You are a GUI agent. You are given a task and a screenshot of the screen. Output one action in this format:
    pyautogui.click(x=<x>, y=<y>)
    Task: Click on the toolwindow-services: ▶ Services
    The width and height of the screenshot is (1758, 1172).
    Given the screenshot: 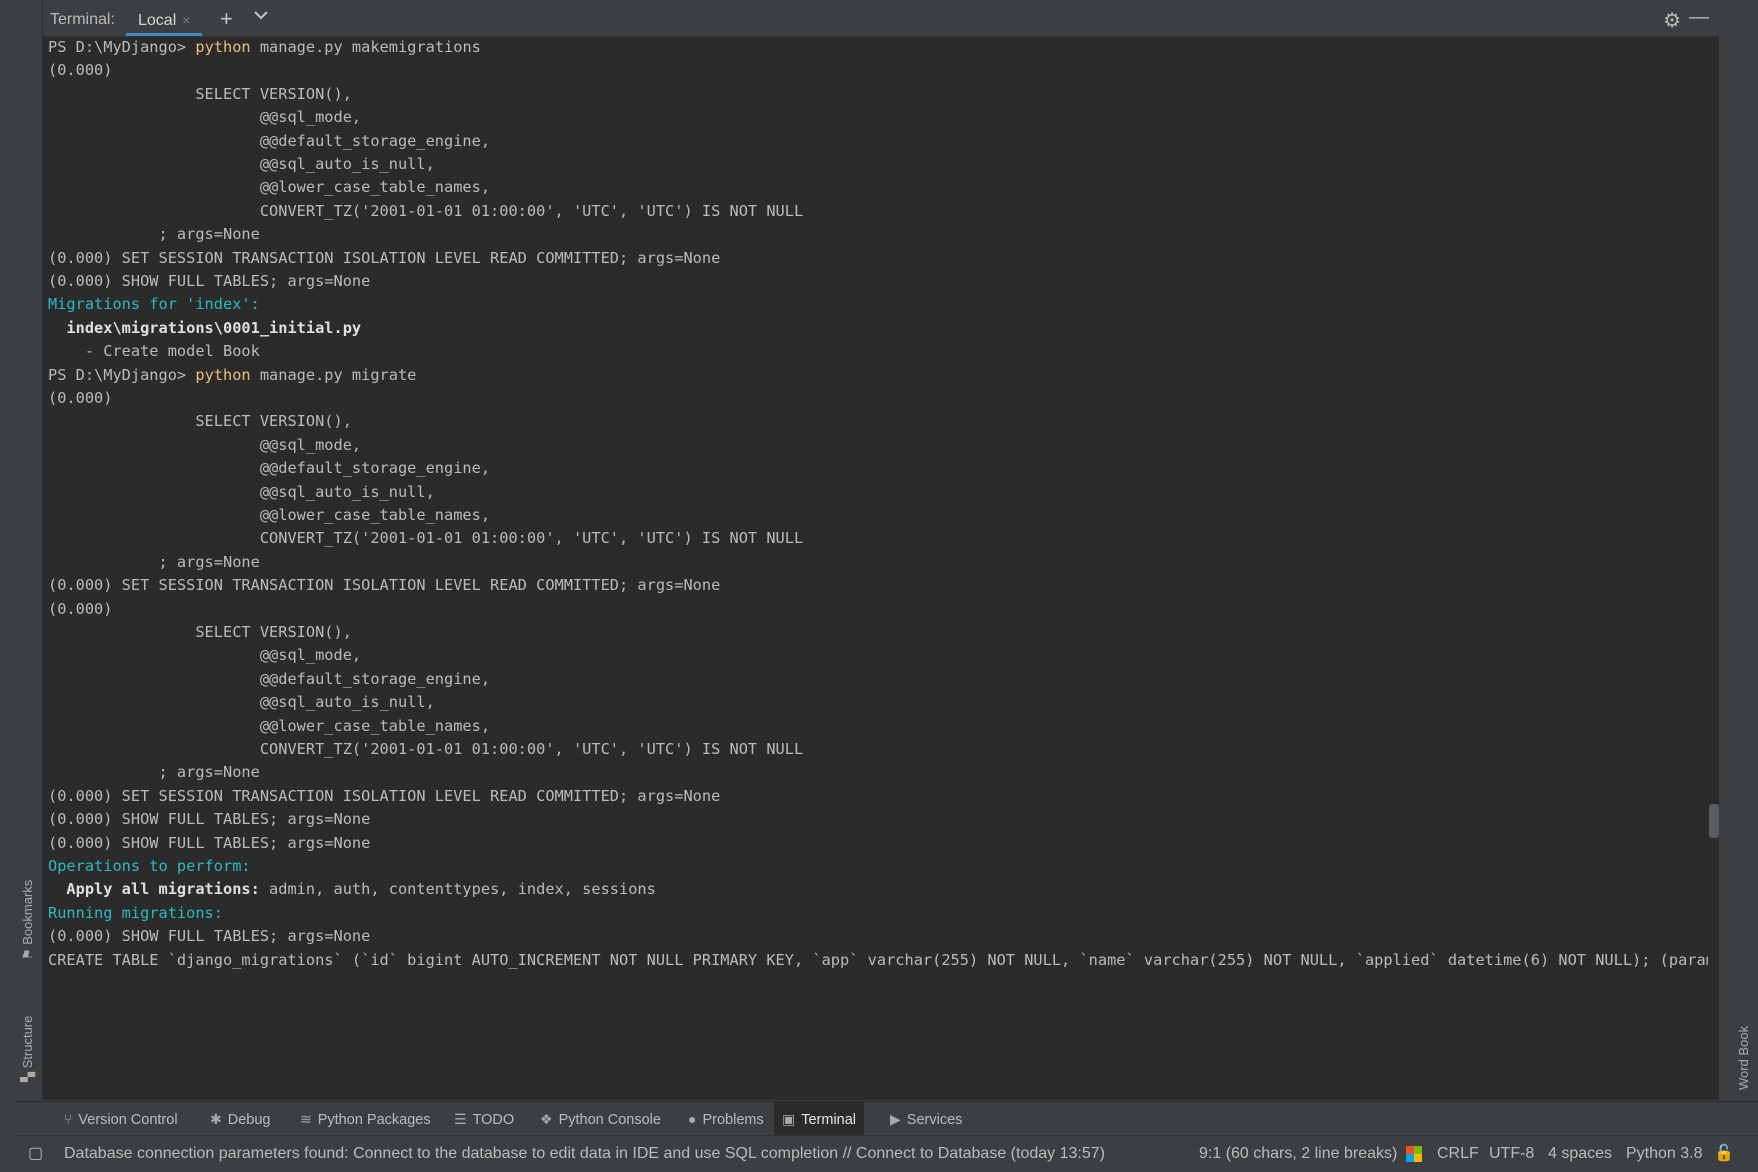 What is the action you would take?
    pyautogui.click(x=926, y=1119)
    